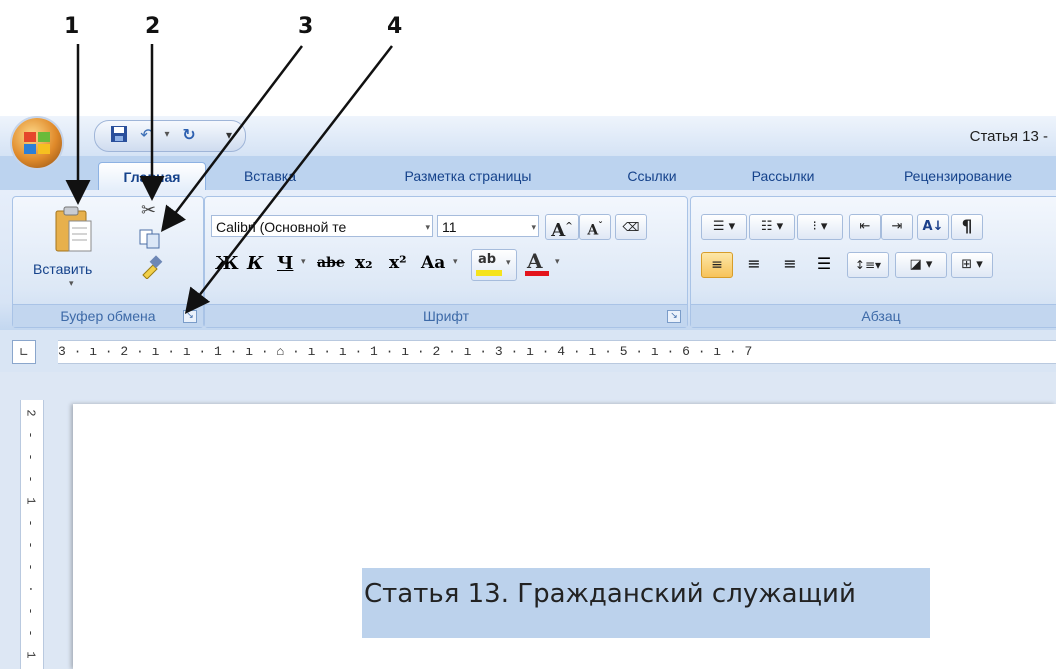 The width and height of the screenshot is (1056, 669). I want to click on callout-1: 1, so click(72, 26).